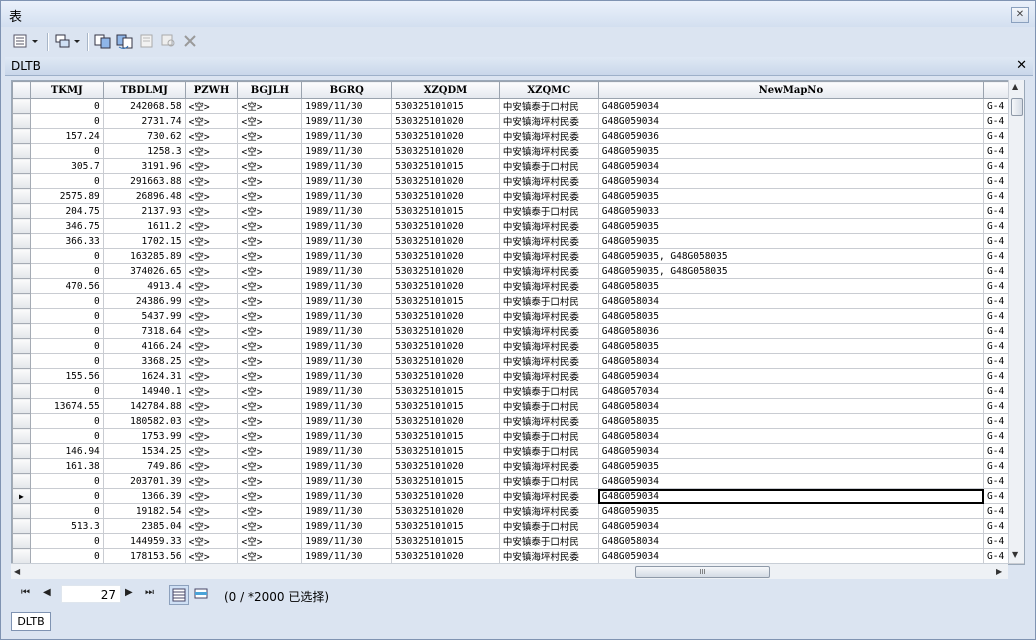 The image size is (1036, 640). I want to click on cell-tbdlmj: 749.86, so click(144, 466).